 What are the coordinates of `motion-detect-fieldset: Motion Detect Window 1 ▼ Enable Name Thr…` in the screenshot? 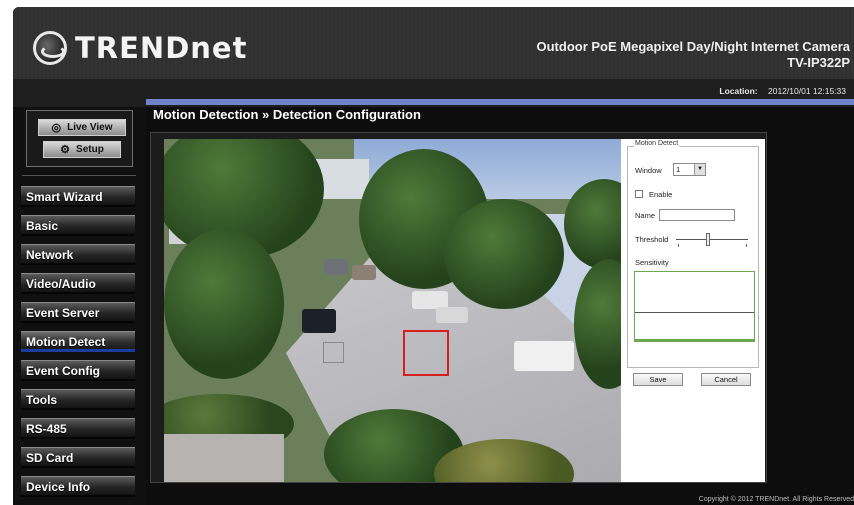 It's located at (693, 254).